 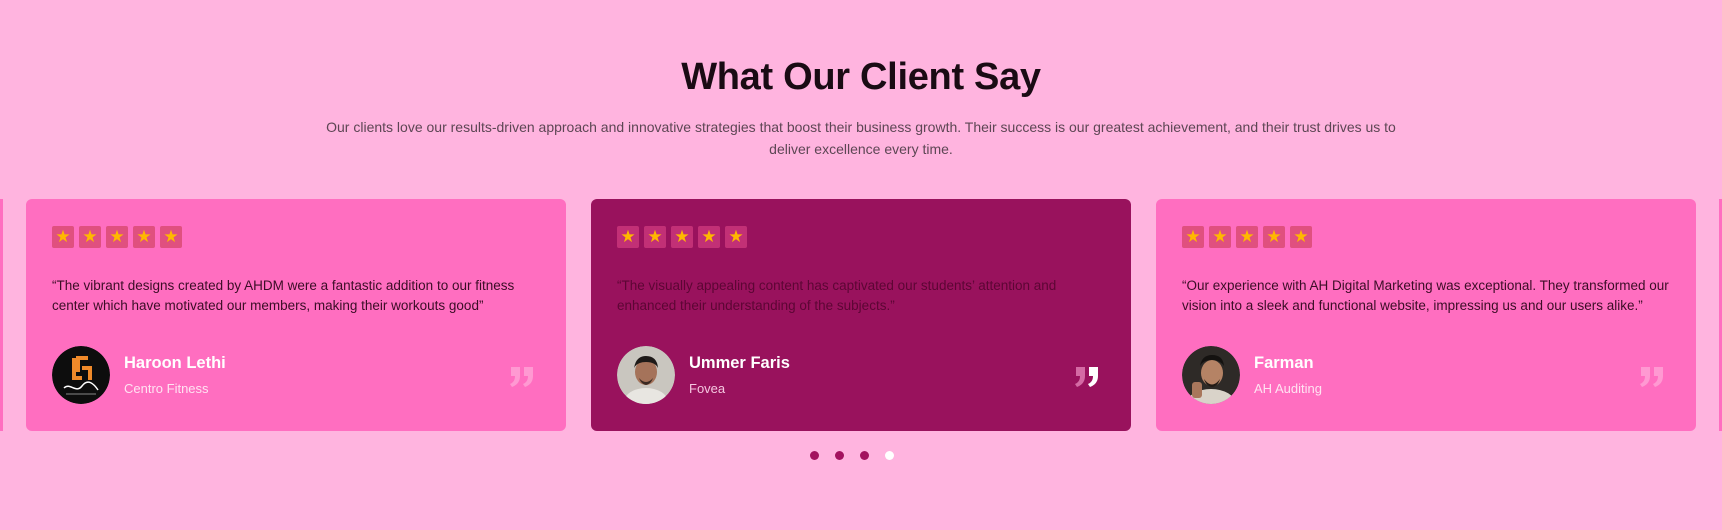 I want to click on pagination-dot-active, so click(x=889, y=455).